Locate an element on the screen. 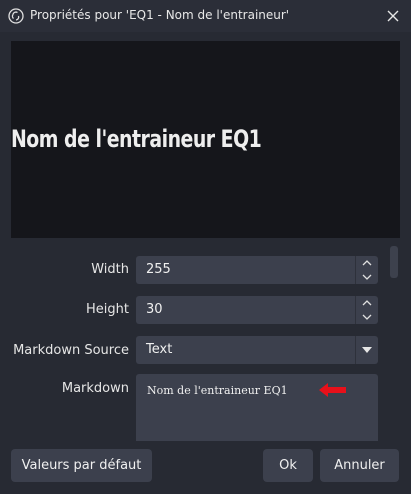 Image resolution: width=411 pixels, height=494 pixels. obs-logo-icon is located at coordinates (16, 16).